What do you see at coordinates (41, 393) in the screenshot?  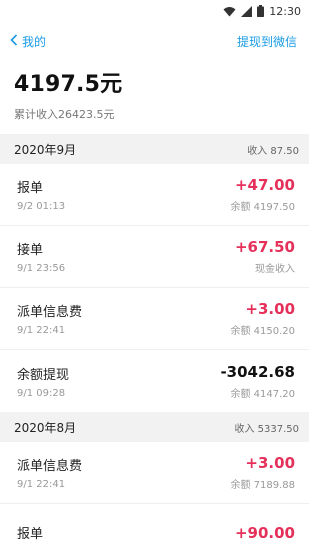 I see `transaction-time: 9/1 09:28` at bounding box center [41, 393].